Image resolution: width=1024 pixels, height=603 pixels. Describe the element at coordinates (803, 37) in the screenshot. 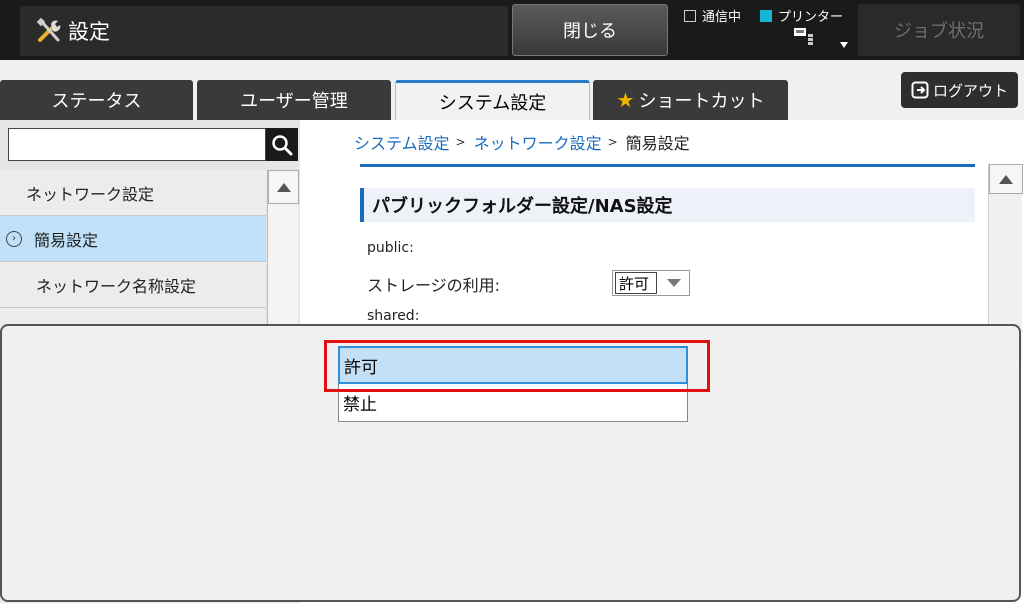

I see `printer-icon` at that location.